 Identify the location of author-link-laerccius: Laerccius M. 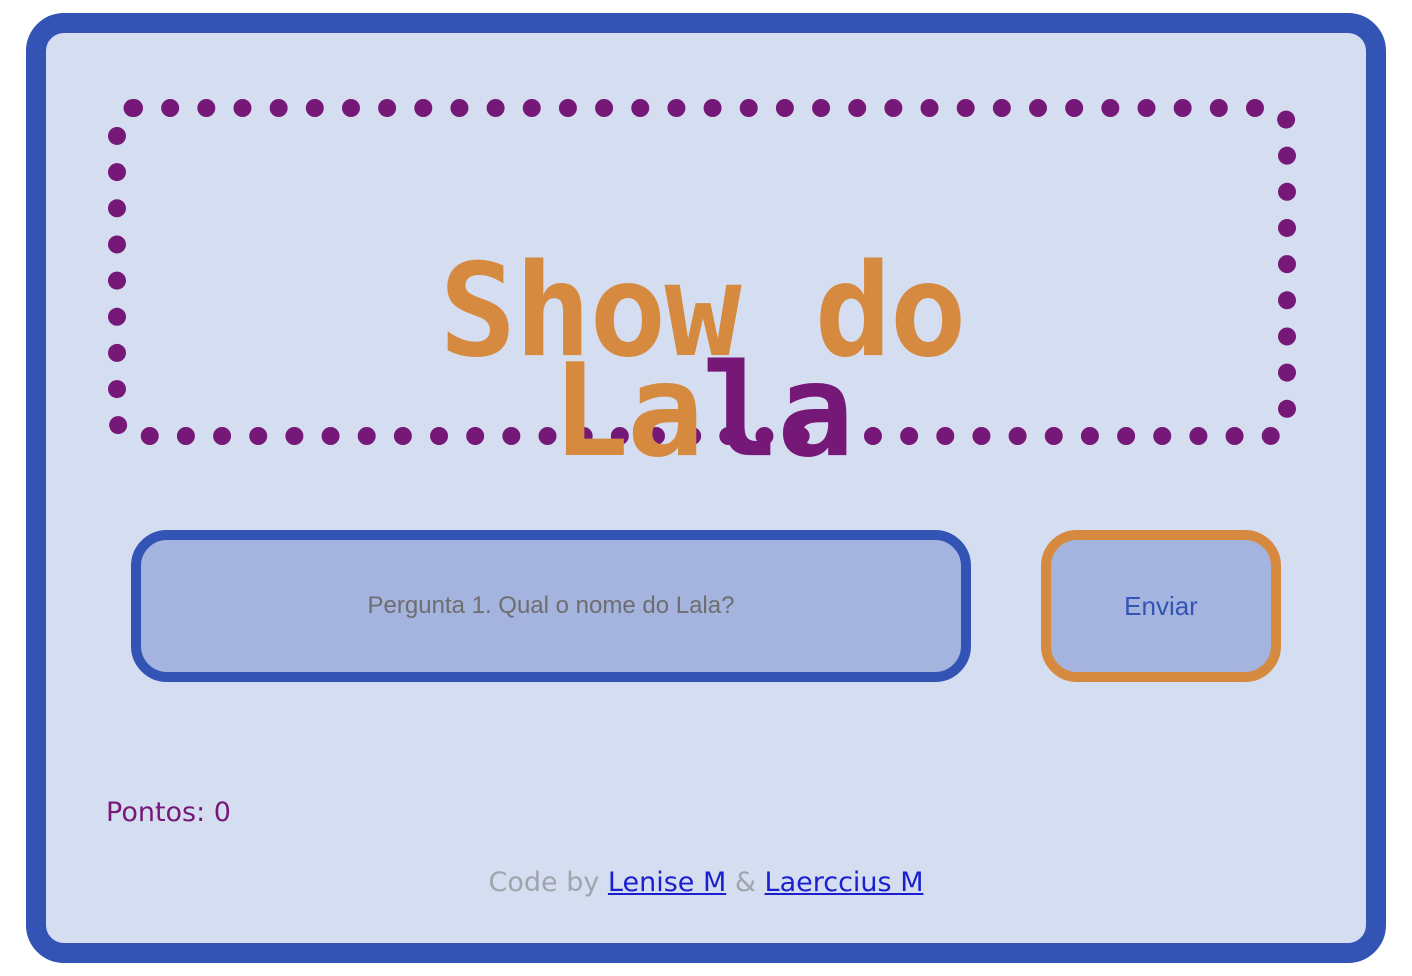
(844, 882).